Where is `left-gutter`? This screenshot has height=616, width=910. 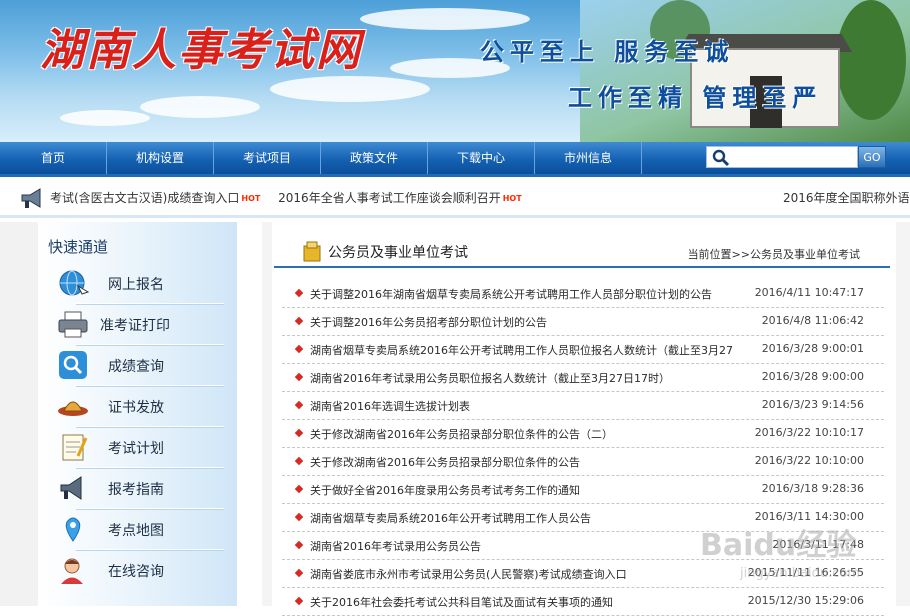
left-gutter is located at coordinates (19, 414).